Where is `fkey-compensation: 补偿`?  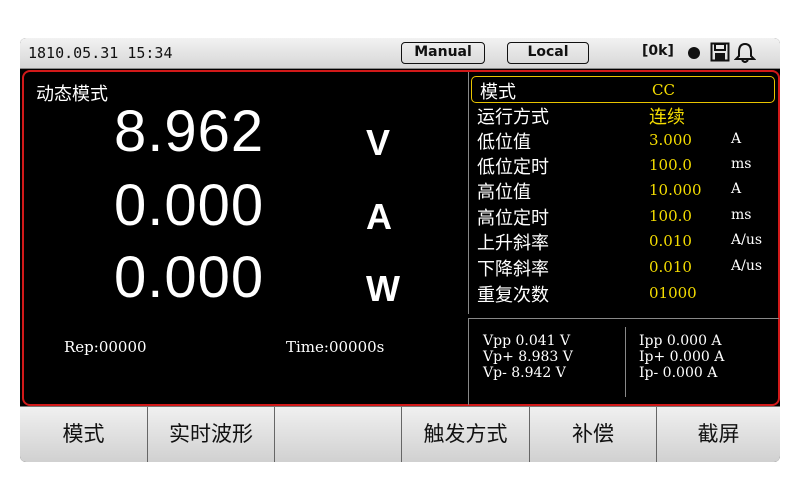
fkey-compensation: 补偿 is located at coordinates (593, 434).